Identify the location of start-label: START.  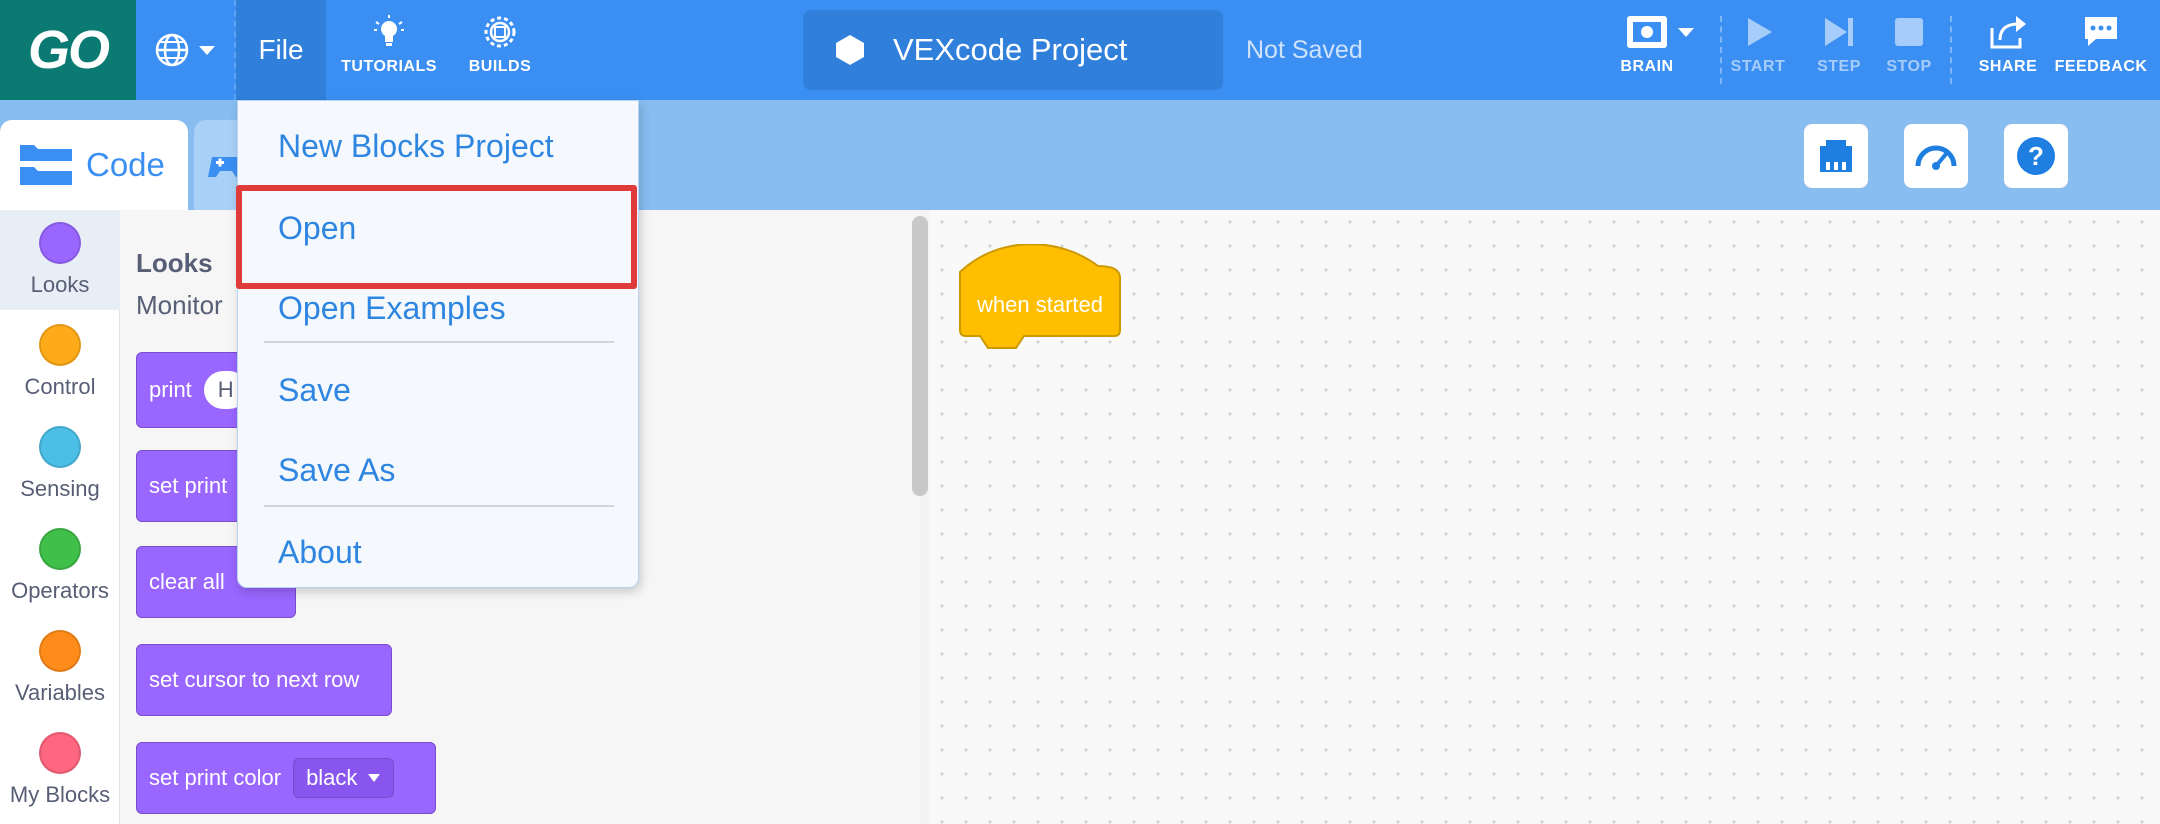
(1758, 66).